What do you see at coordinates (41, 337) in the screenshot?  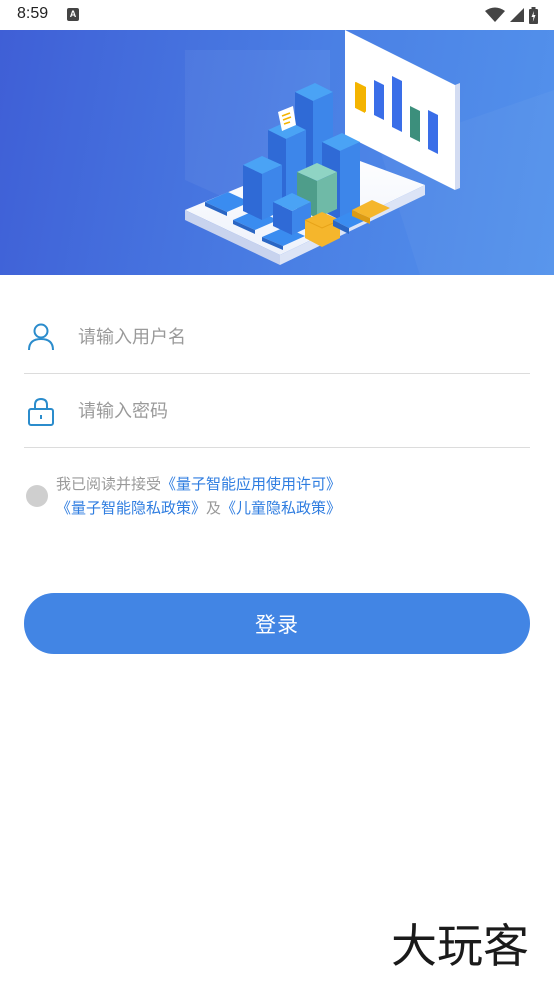 I see `user-icon` at bounding box center [41, 337].